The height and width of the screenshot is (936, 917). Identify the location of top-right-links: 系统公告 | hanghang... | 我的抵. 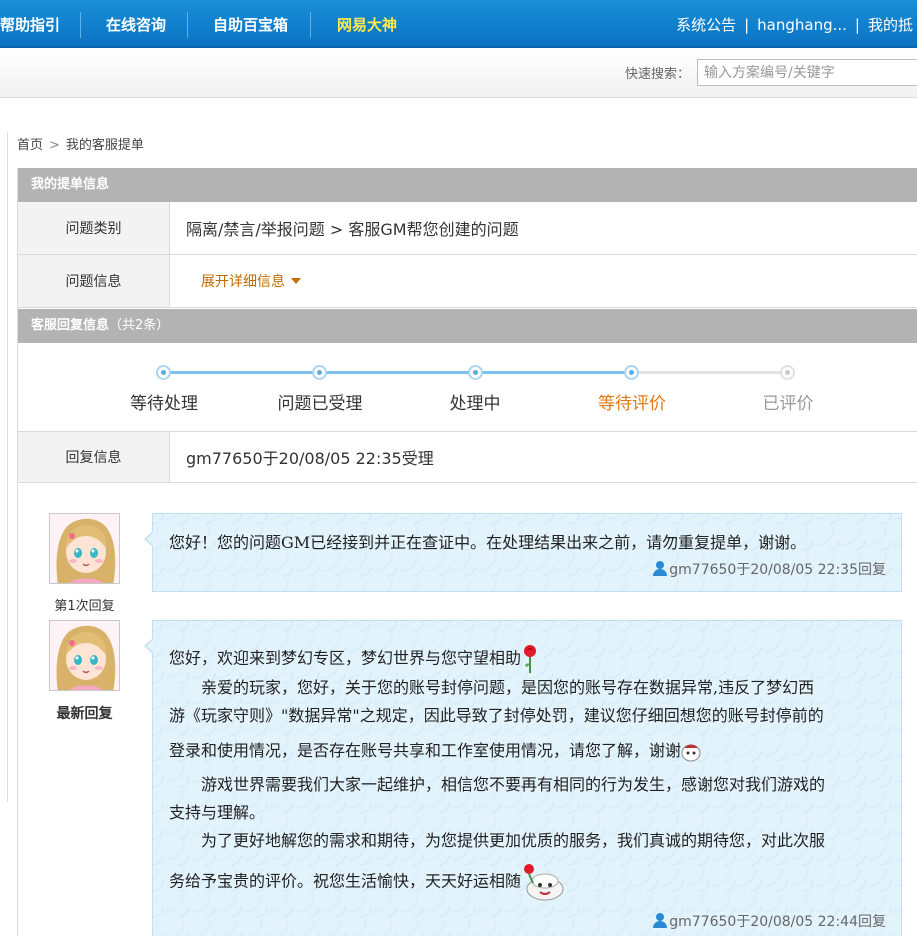
(794, 24).